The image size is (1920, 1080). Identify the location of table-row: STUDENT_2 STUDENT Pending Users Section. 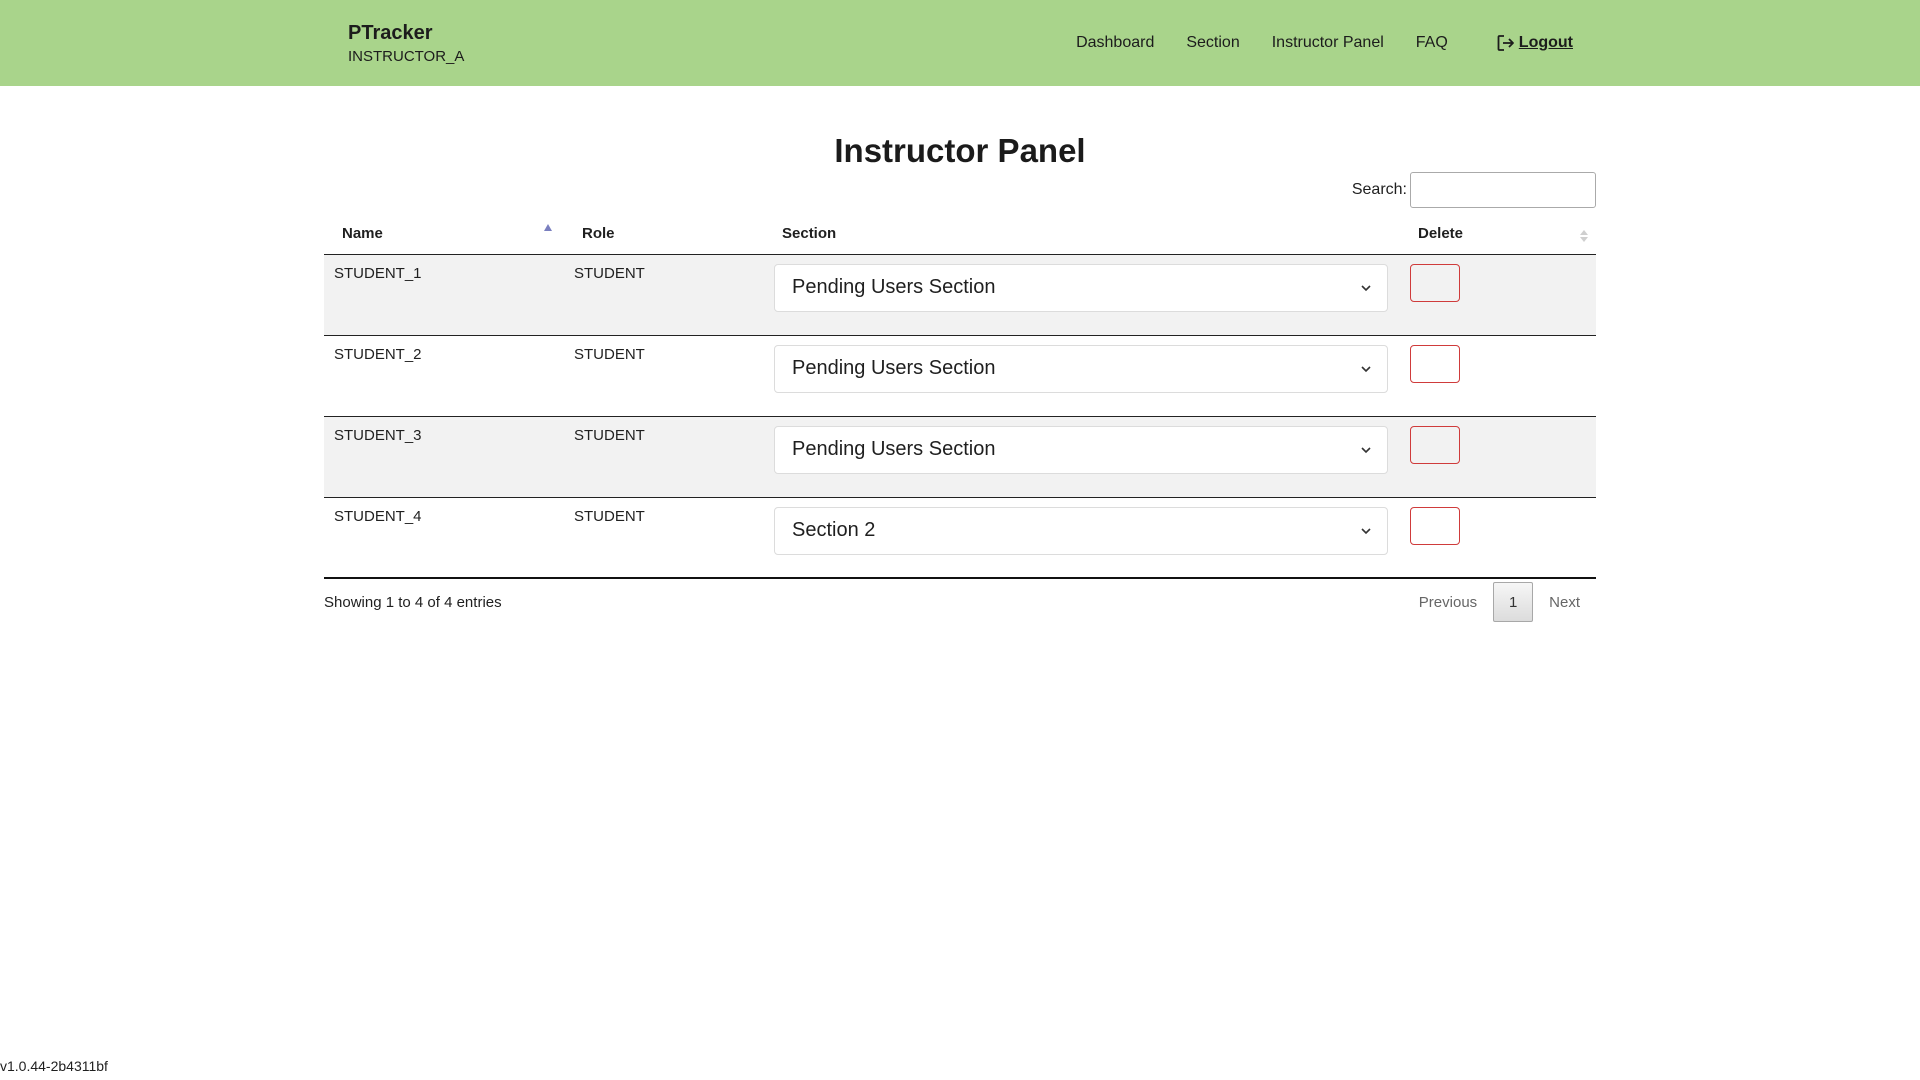
(960, 375).